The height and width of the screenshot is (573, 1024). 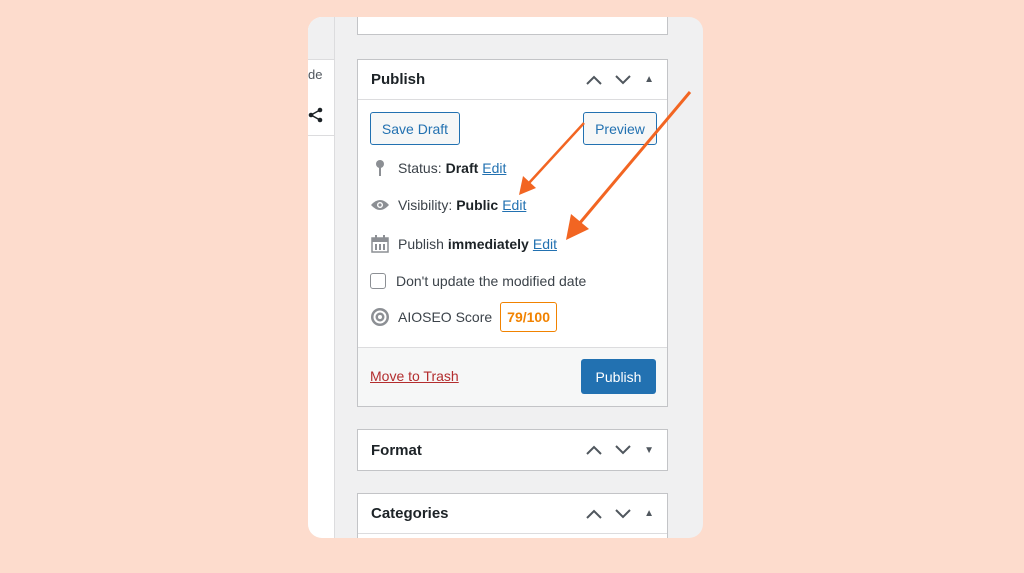 I want to click on publish-box-header: Publish ▲, so click(x=512, y=80).